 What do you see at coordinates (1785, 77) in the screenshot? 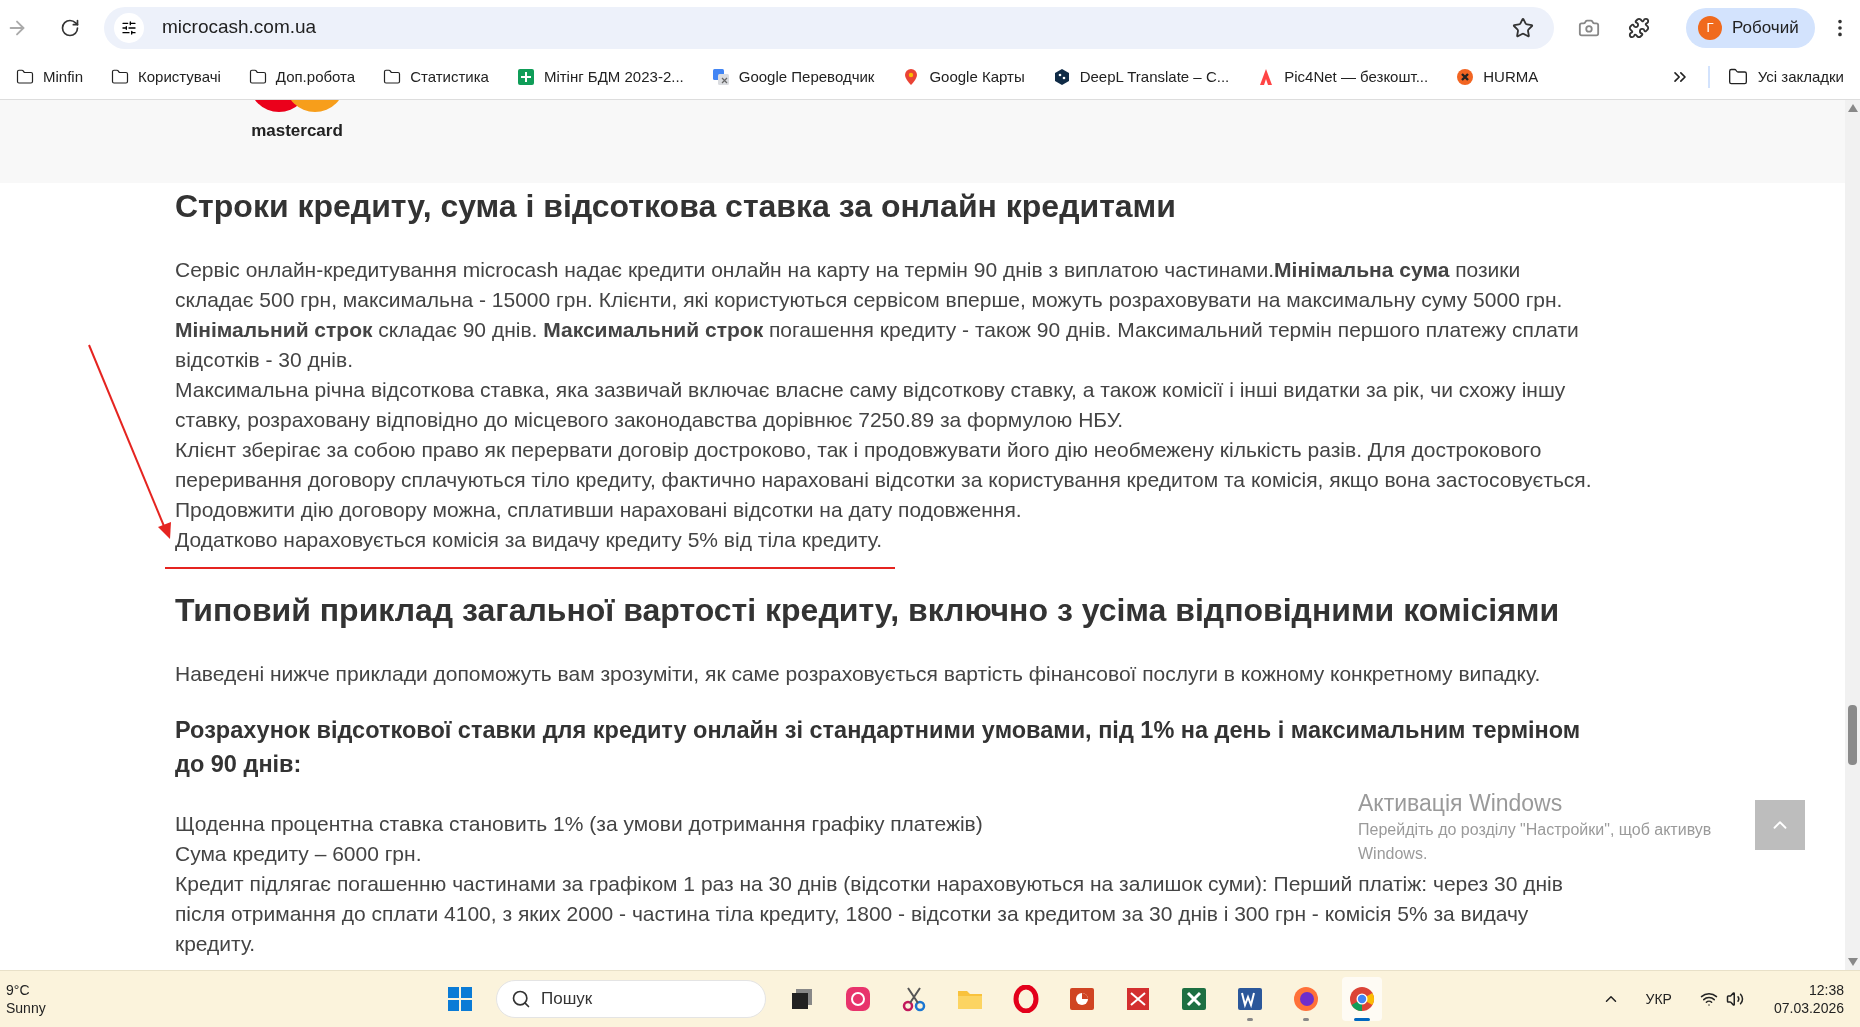
I see `all-bookmarks-link: Усі закладки` at bounding box center [1785, 77].